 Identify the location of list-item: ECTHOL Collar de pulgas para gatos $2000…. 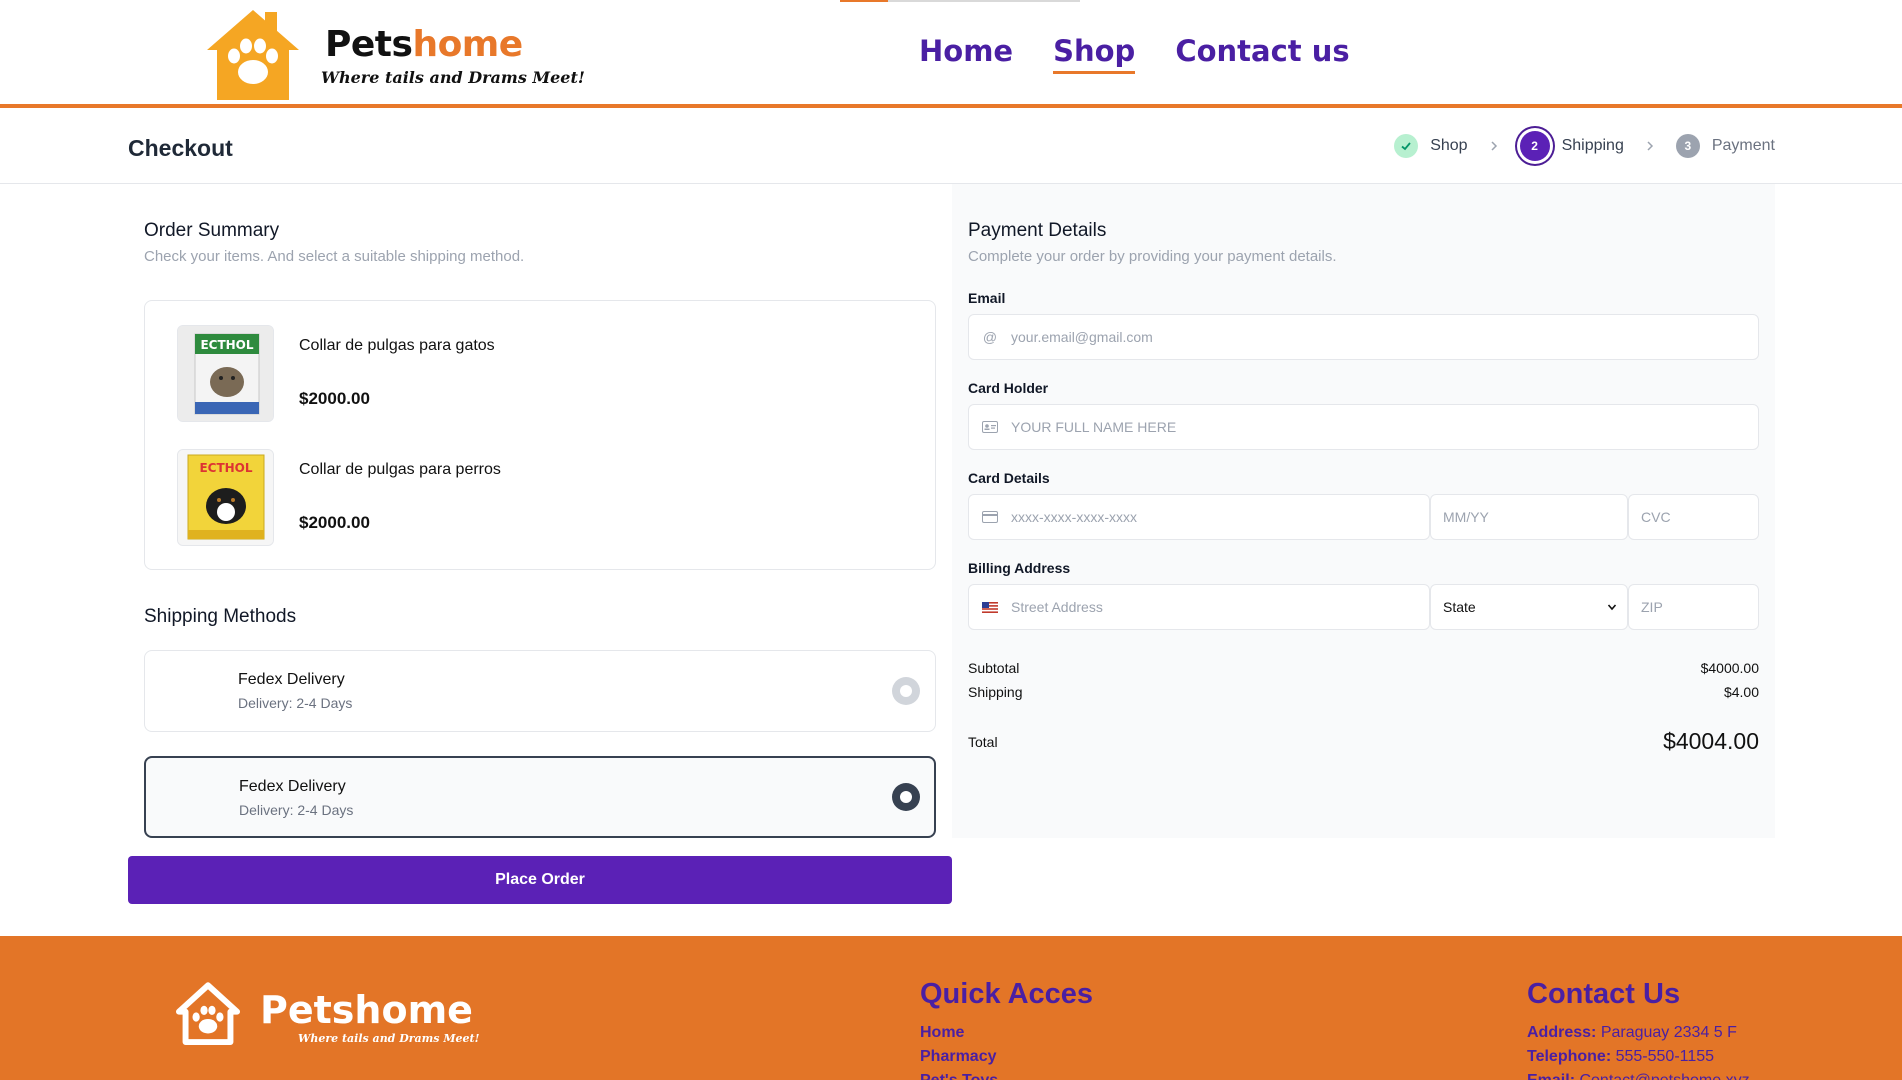
(537, 374).